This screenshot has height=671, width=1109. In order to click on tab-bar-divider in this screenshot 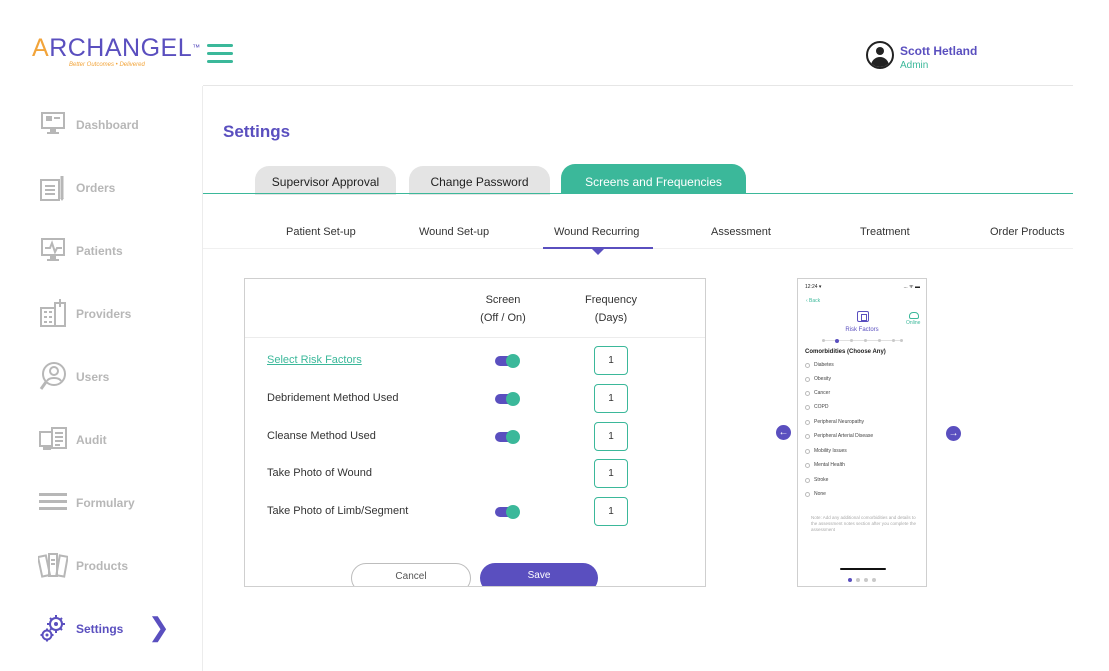, I will do `click(638, 193)`.